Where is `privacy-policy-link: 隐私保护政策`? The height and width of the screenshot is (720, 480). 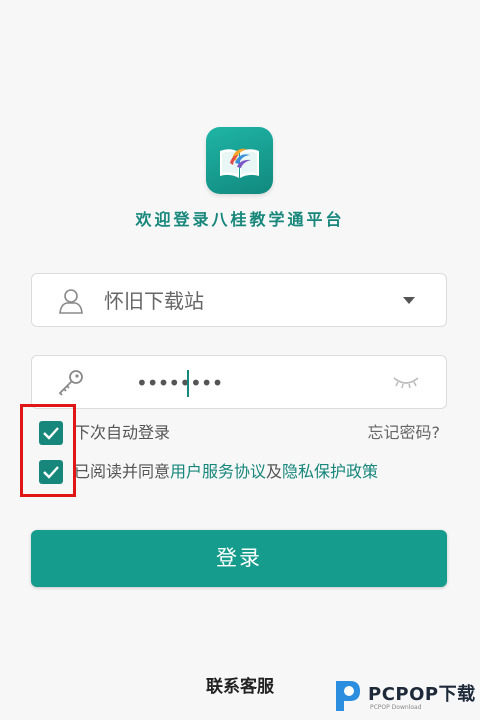 privacy-policy-link: 隐私保护政策 is located at coordinates (330, 471).